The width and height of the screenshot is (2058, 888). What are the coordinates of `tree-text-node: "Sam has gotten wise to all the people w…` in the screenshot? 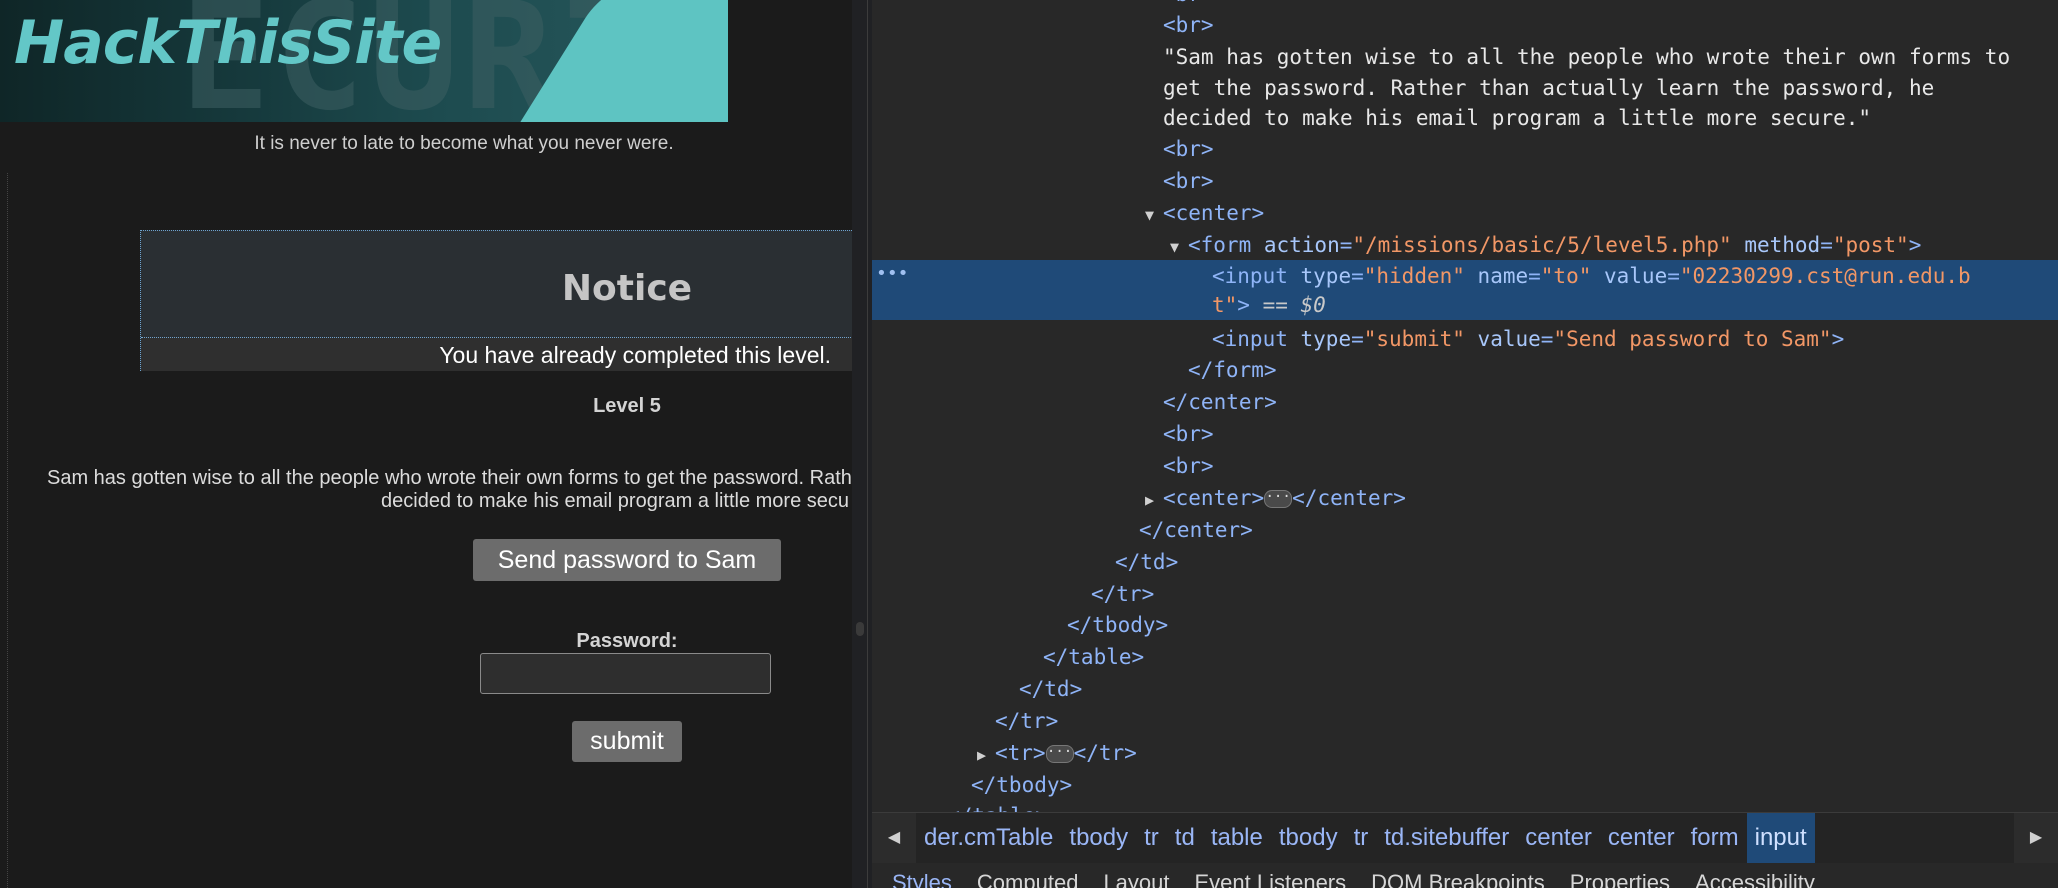 It's located at (1465, 57).